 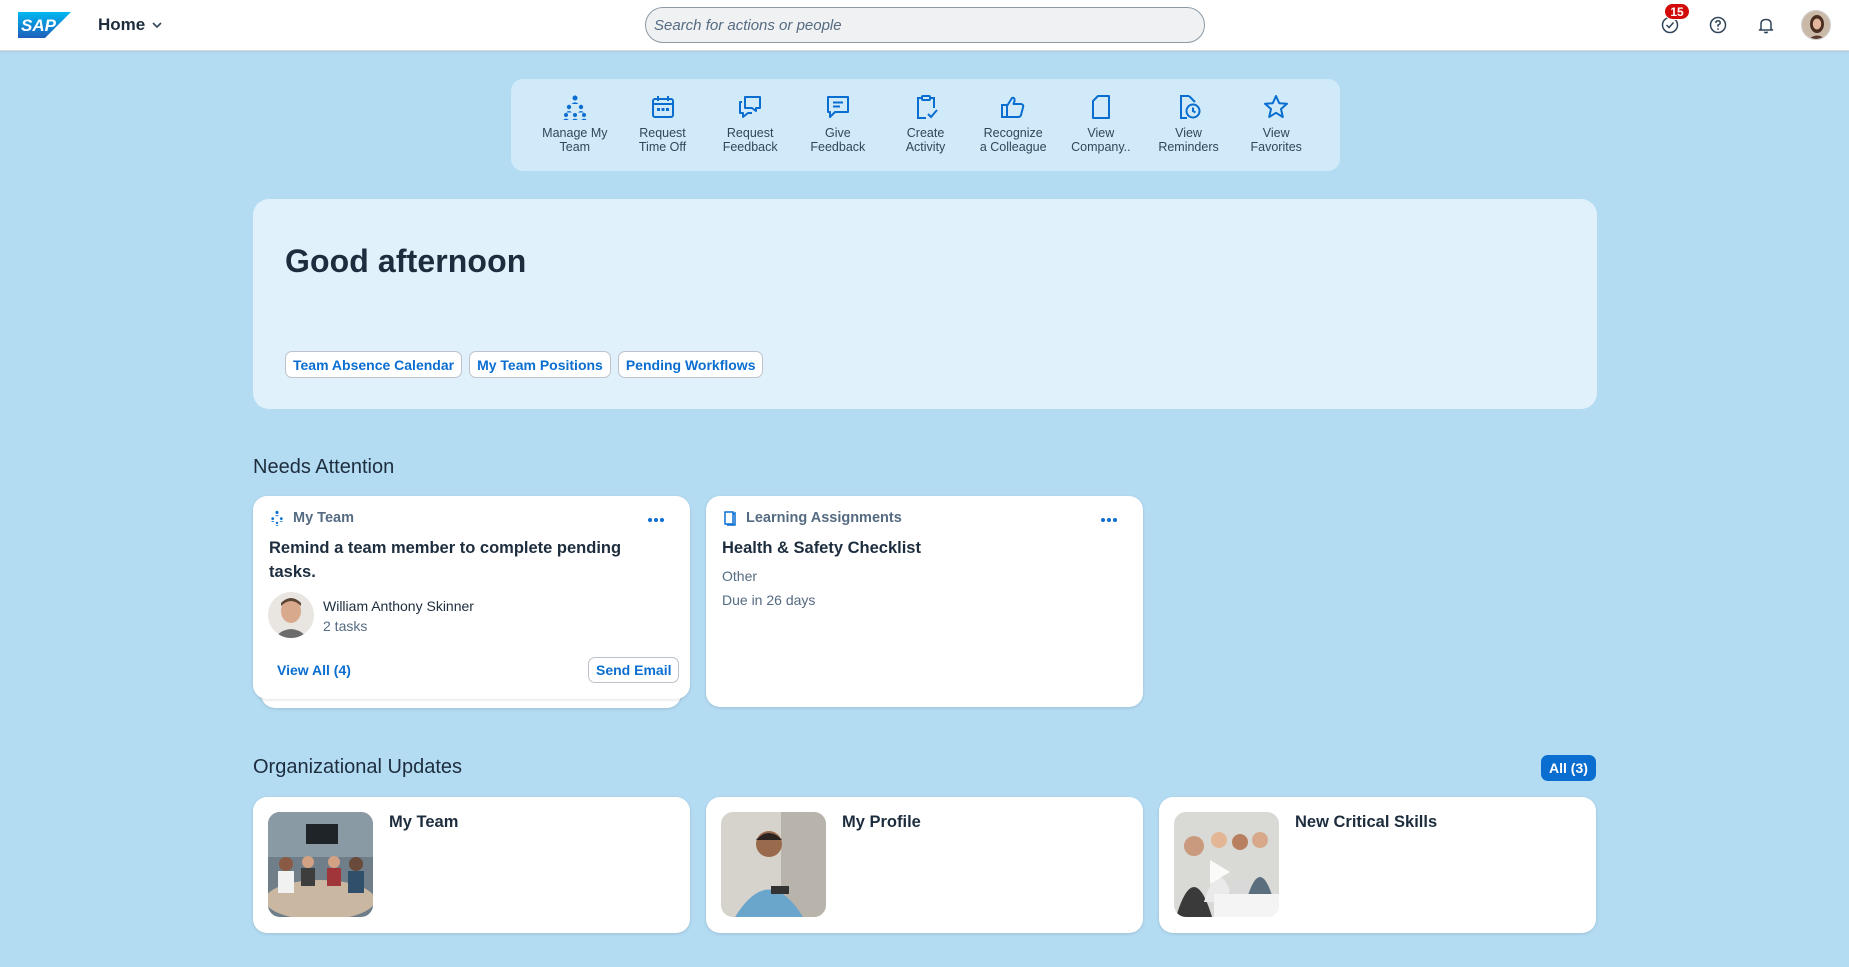 What do you see at coordinates (1013, 125) in the screenshot?
I see `quick-action-recognize-colleague: Recognize a Colleague` at bounding box center [1013, 125].